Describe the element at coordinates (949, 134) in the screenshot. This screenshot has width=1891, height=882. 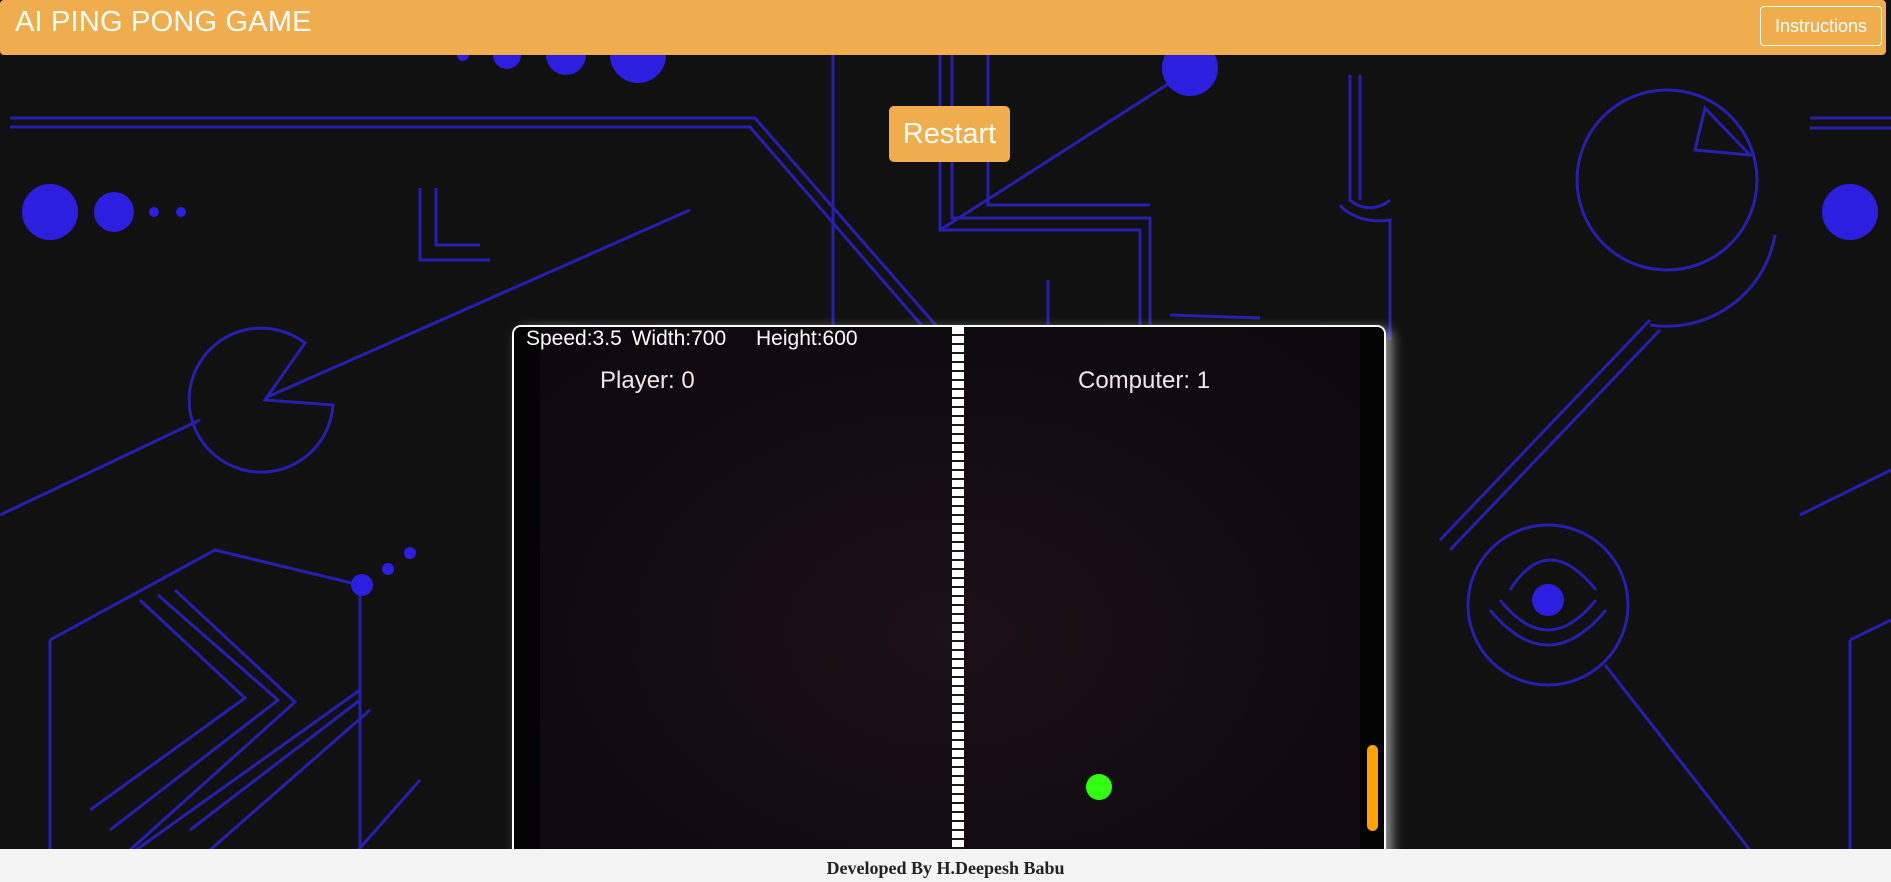
I see `restart-button: Restart` at that location.